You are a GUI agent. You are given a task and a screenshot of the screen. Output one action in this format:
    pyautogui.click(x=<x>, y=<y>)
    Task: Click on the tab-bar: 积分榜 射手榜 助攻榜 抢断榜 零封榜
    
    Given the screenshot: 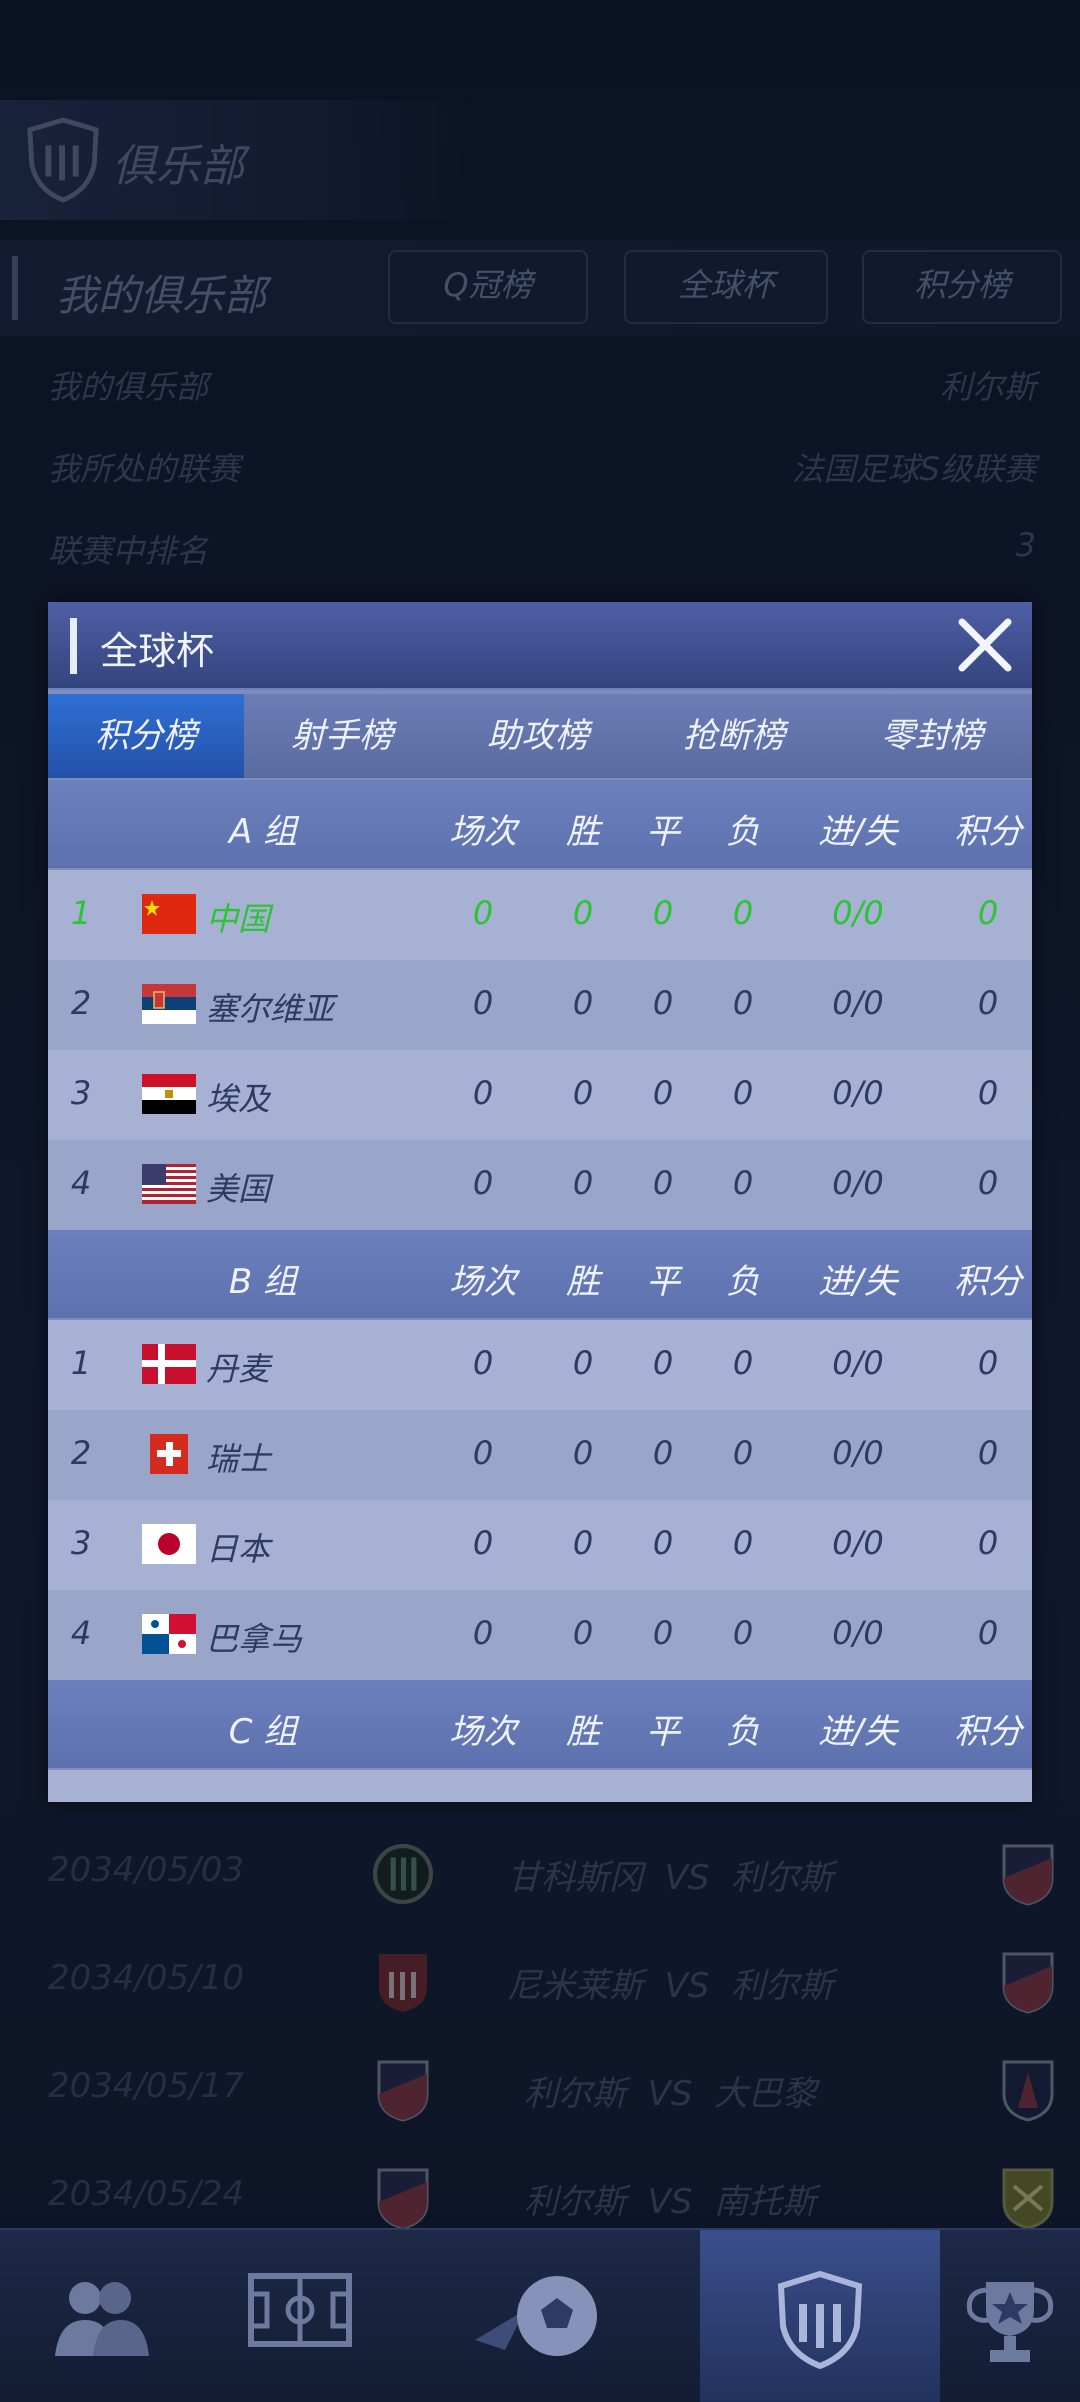 What is the action you would take?
    pyautogui.click(x=540, y=736)
    